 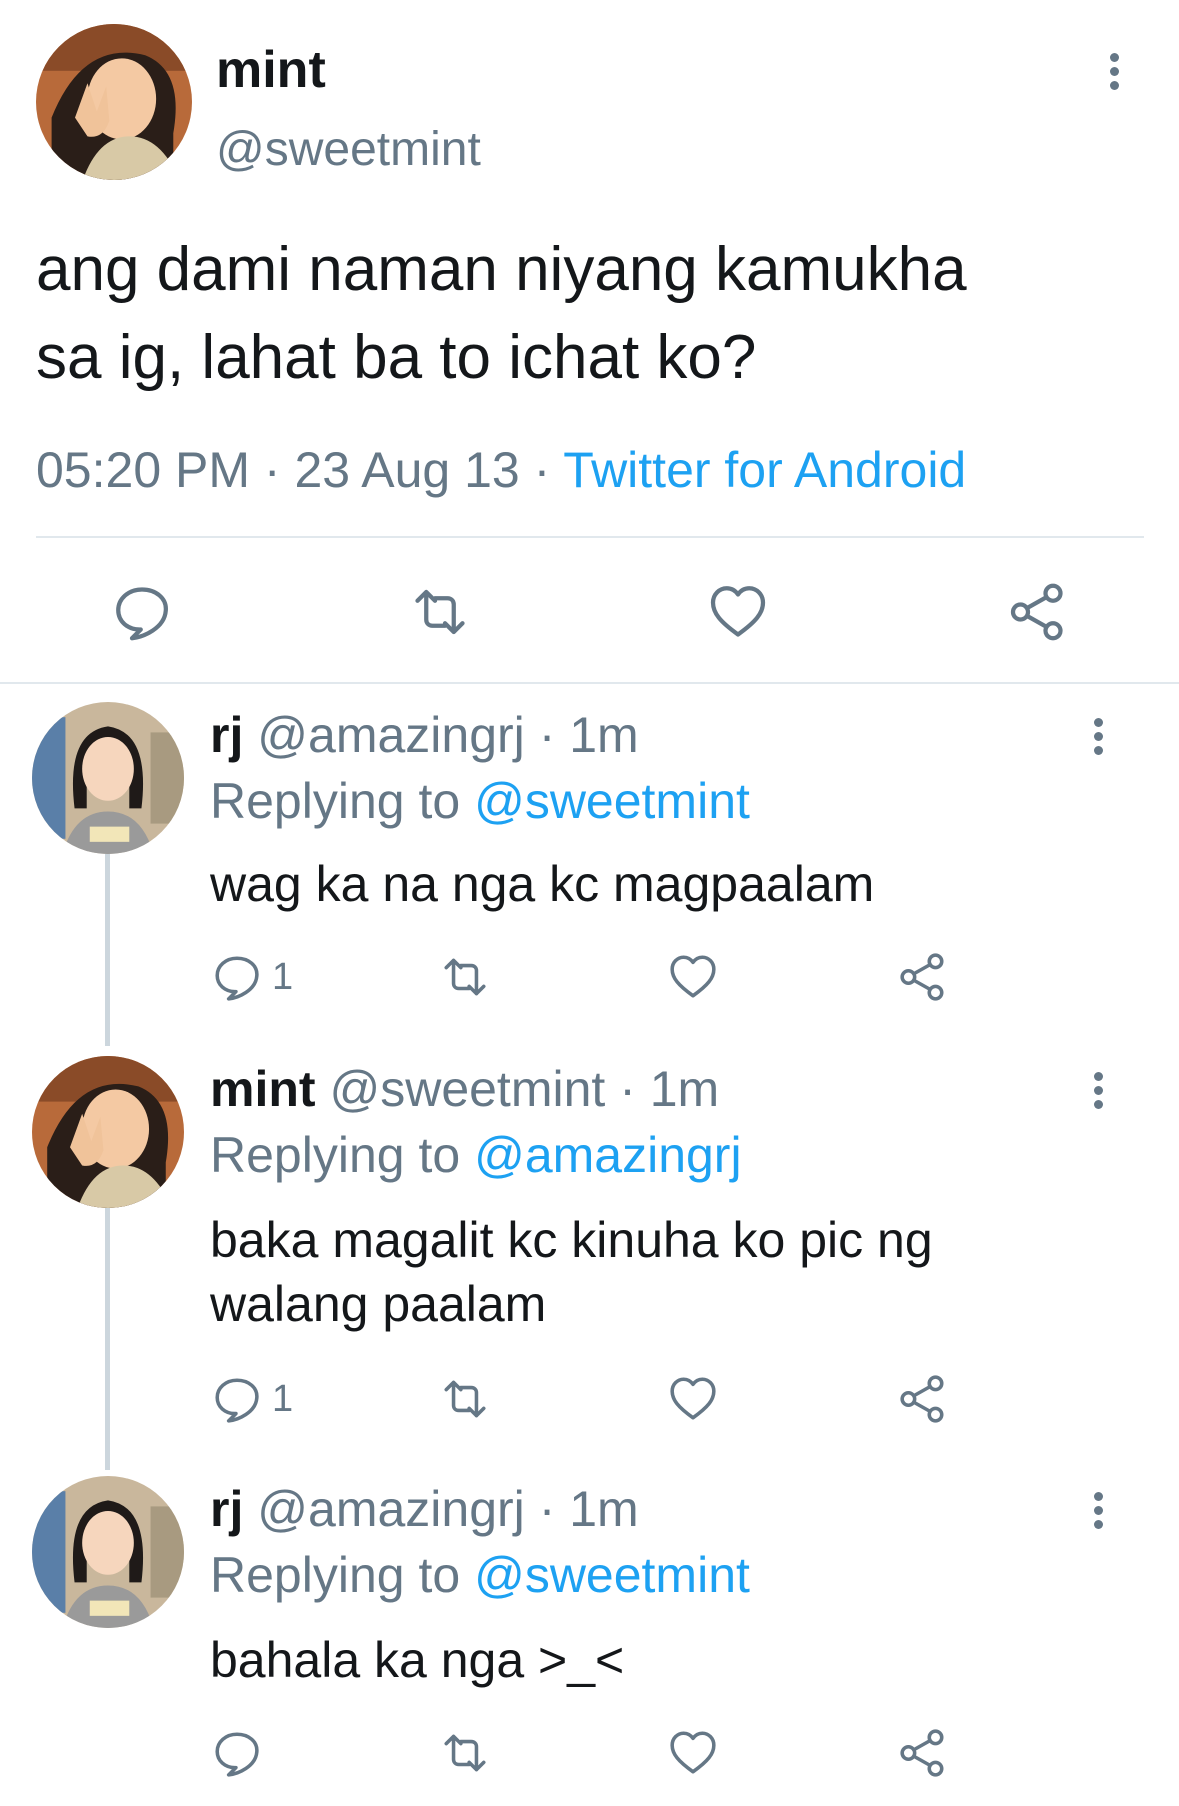 What do you see at coordinates (589, 683) in the screenshot?
I see `section-divider` at bounding box center [589, 683].